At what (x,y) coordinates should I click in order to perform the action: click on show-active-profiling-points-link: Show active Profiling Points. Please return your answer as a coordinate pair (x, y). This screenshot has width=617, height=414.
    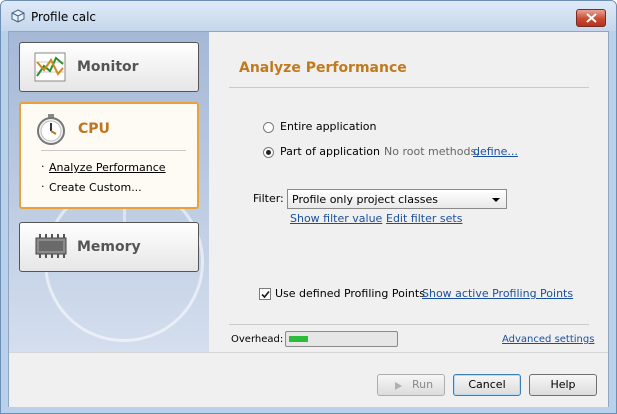
    Looking at the image, I should click on (497, 293).